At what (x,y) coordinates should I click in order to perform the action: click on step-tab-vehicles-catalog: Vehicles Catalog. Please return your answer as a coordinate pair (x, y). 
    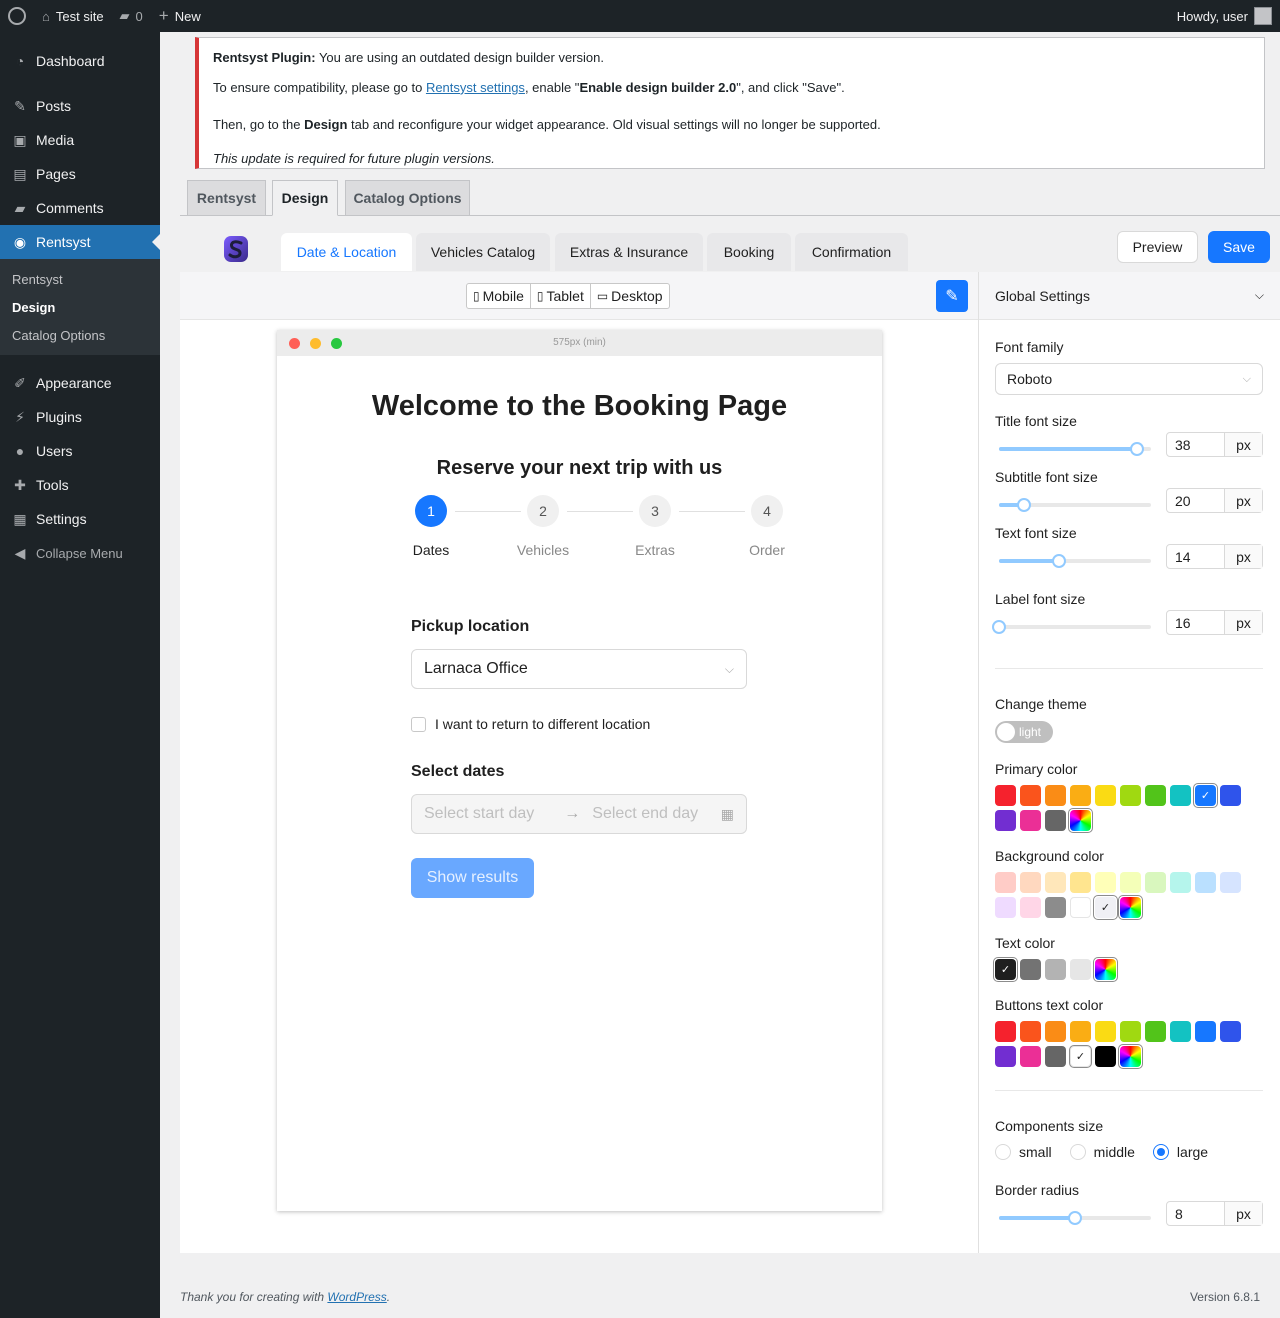
    Looking at the image, I should click on (483, 252).